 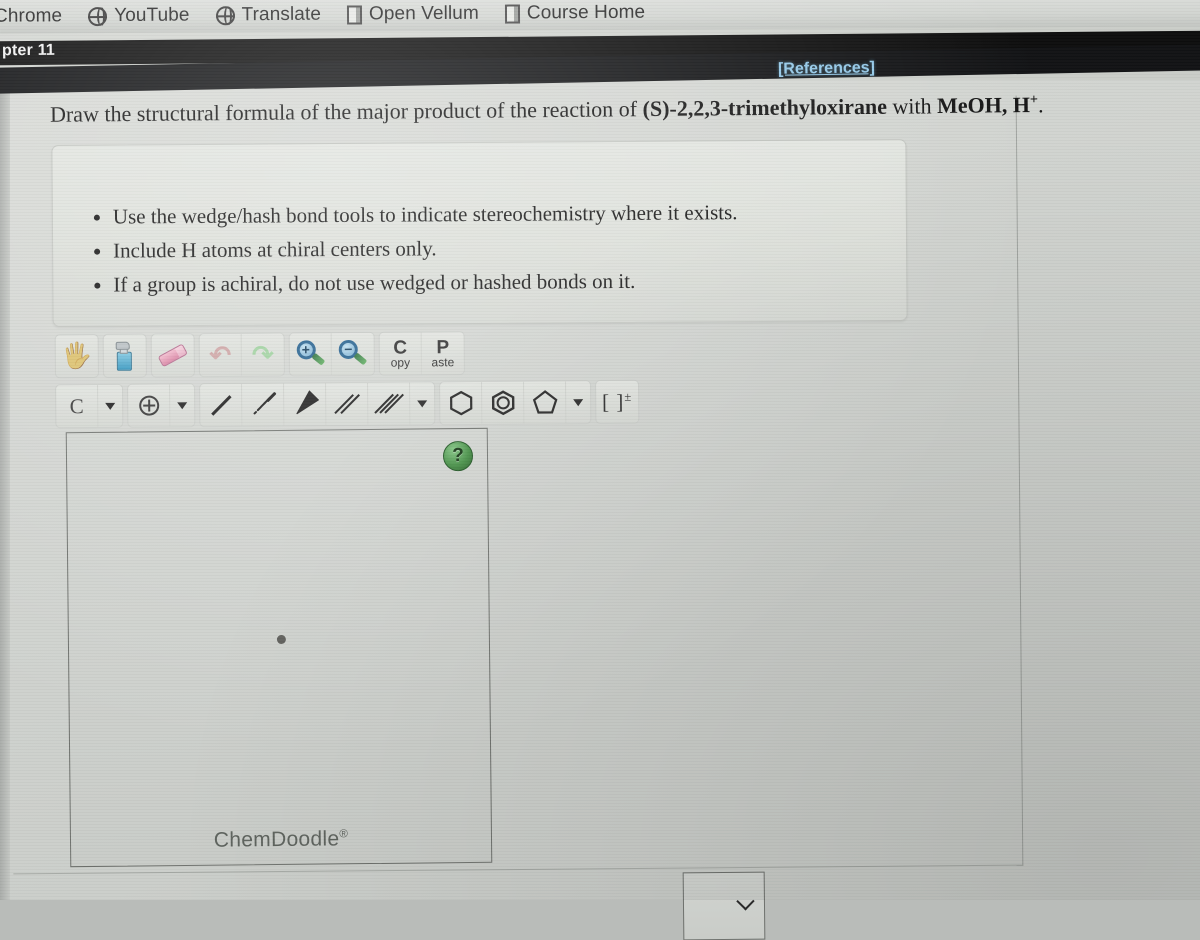 I want to click on eraser-icon, so click(x=172, y=355).